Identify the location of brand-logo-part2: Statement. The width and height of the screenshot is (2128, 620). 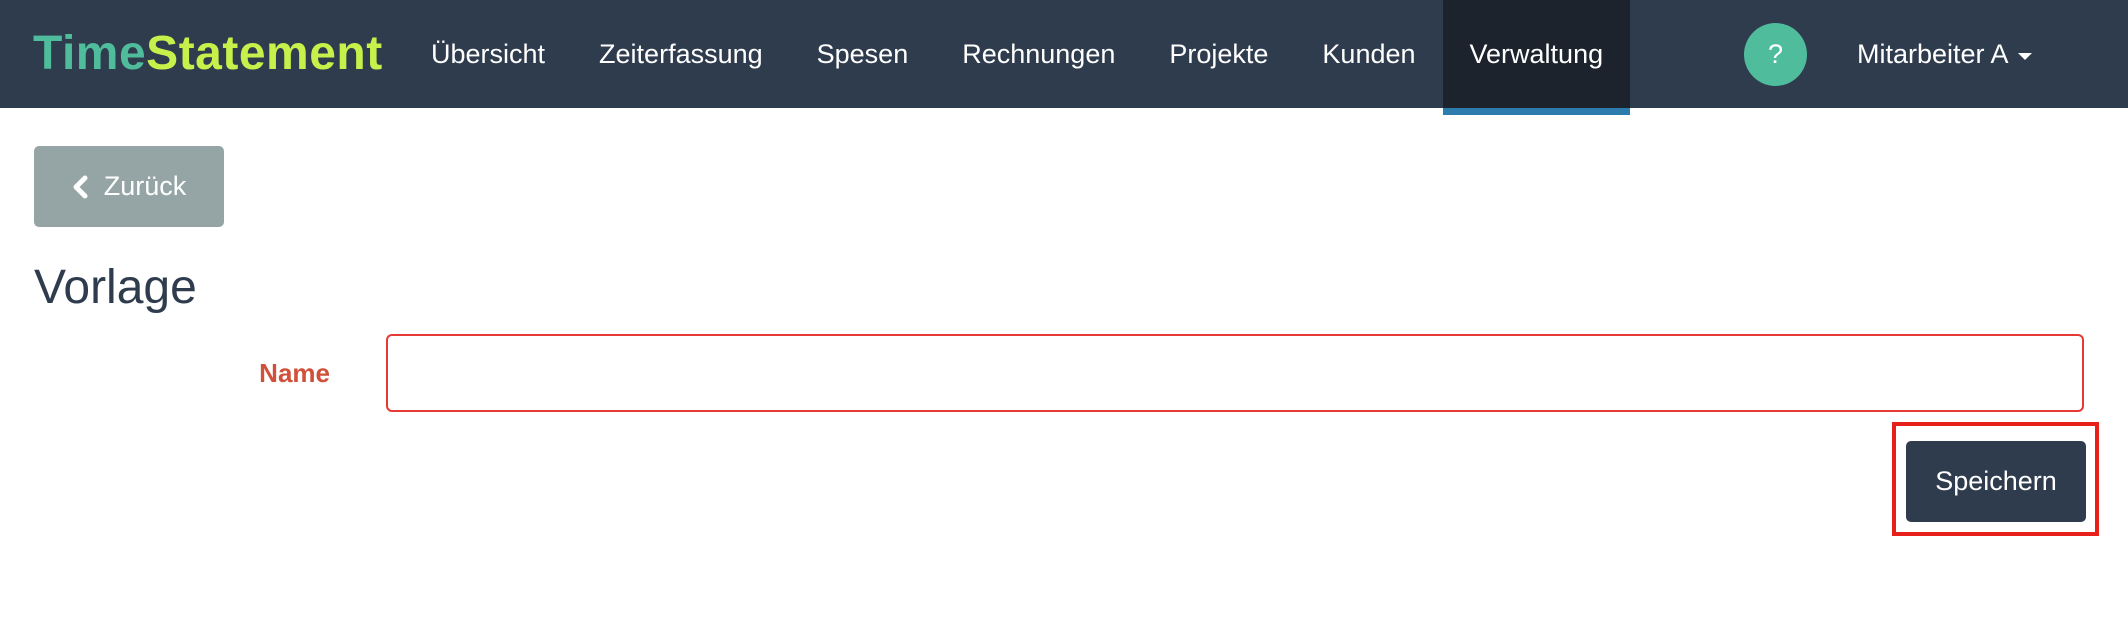
(264, 53).